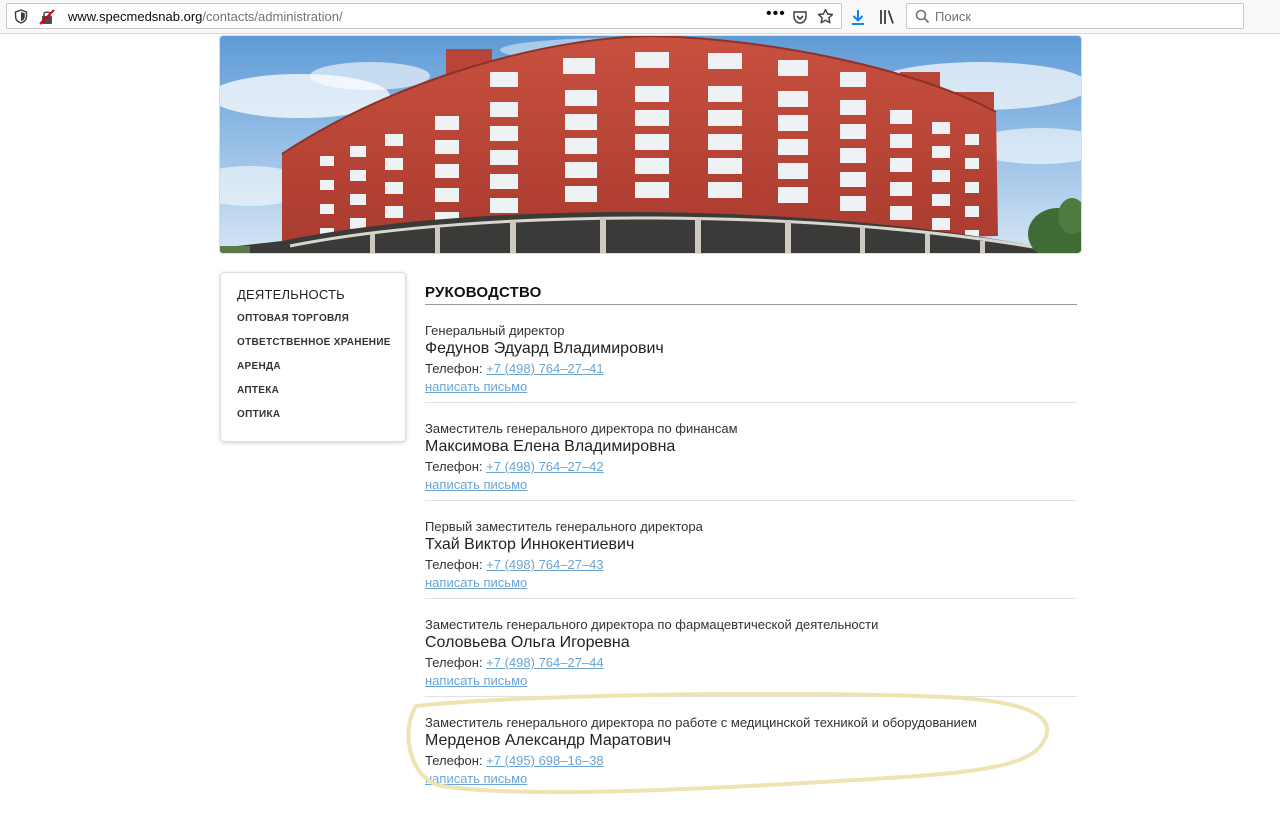 The height and width of the screenshot is (814, 1280). Describe the element at coordinates (495, 330) in the screenshot. I see `person-role: Генеральный директор` at that location.